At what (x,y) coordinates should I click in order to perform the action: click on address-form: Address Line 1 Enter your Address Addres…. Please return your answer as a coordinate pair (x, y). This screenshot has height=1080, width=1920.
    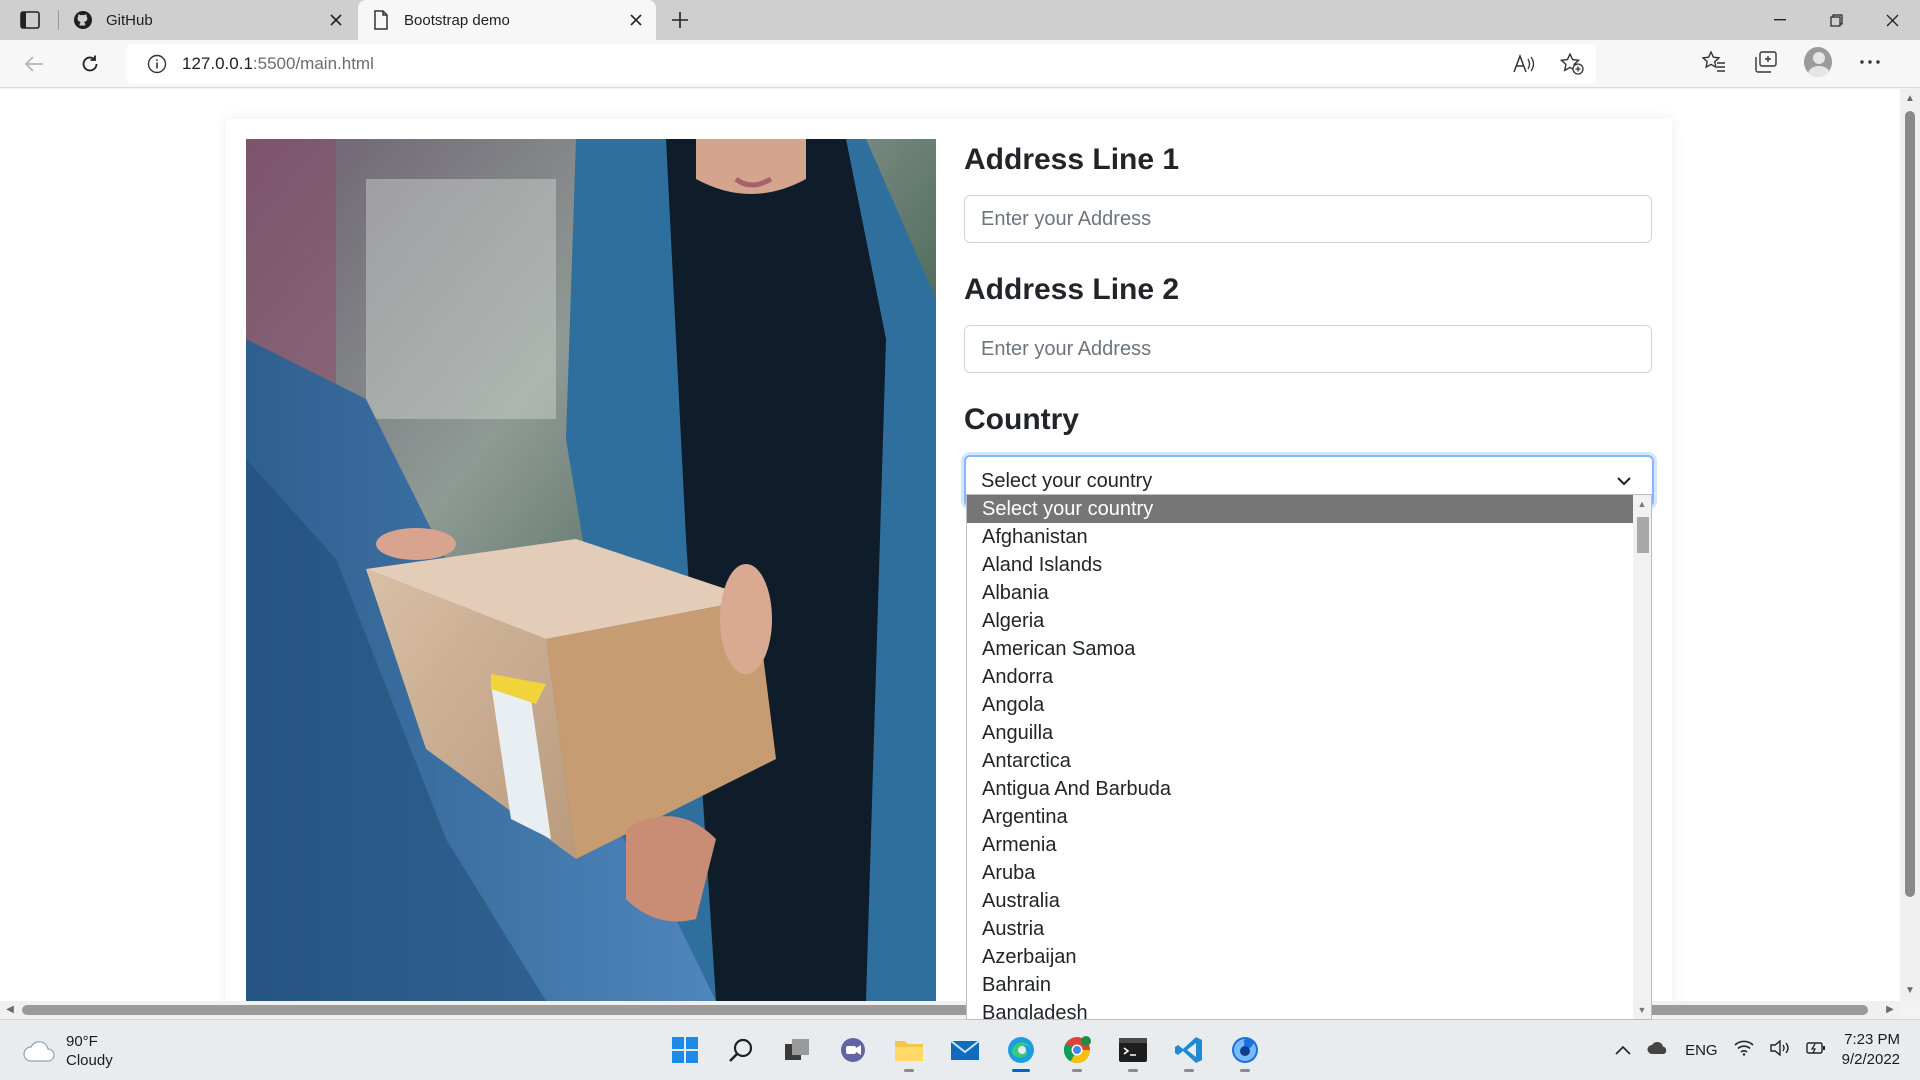
    Looking at the image, I should click on (1309, 322).